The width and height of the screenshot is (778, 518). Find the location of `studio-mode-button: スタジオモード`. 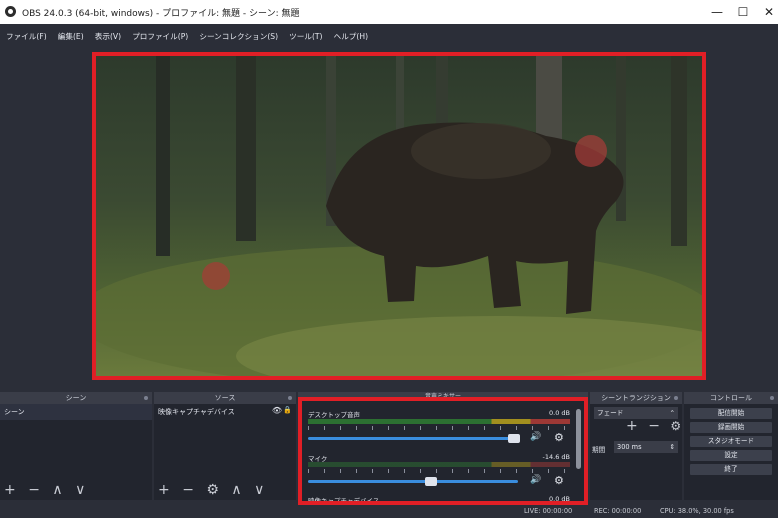

studio-mode-button: スタジオモード is located at coordinates (731, 441).